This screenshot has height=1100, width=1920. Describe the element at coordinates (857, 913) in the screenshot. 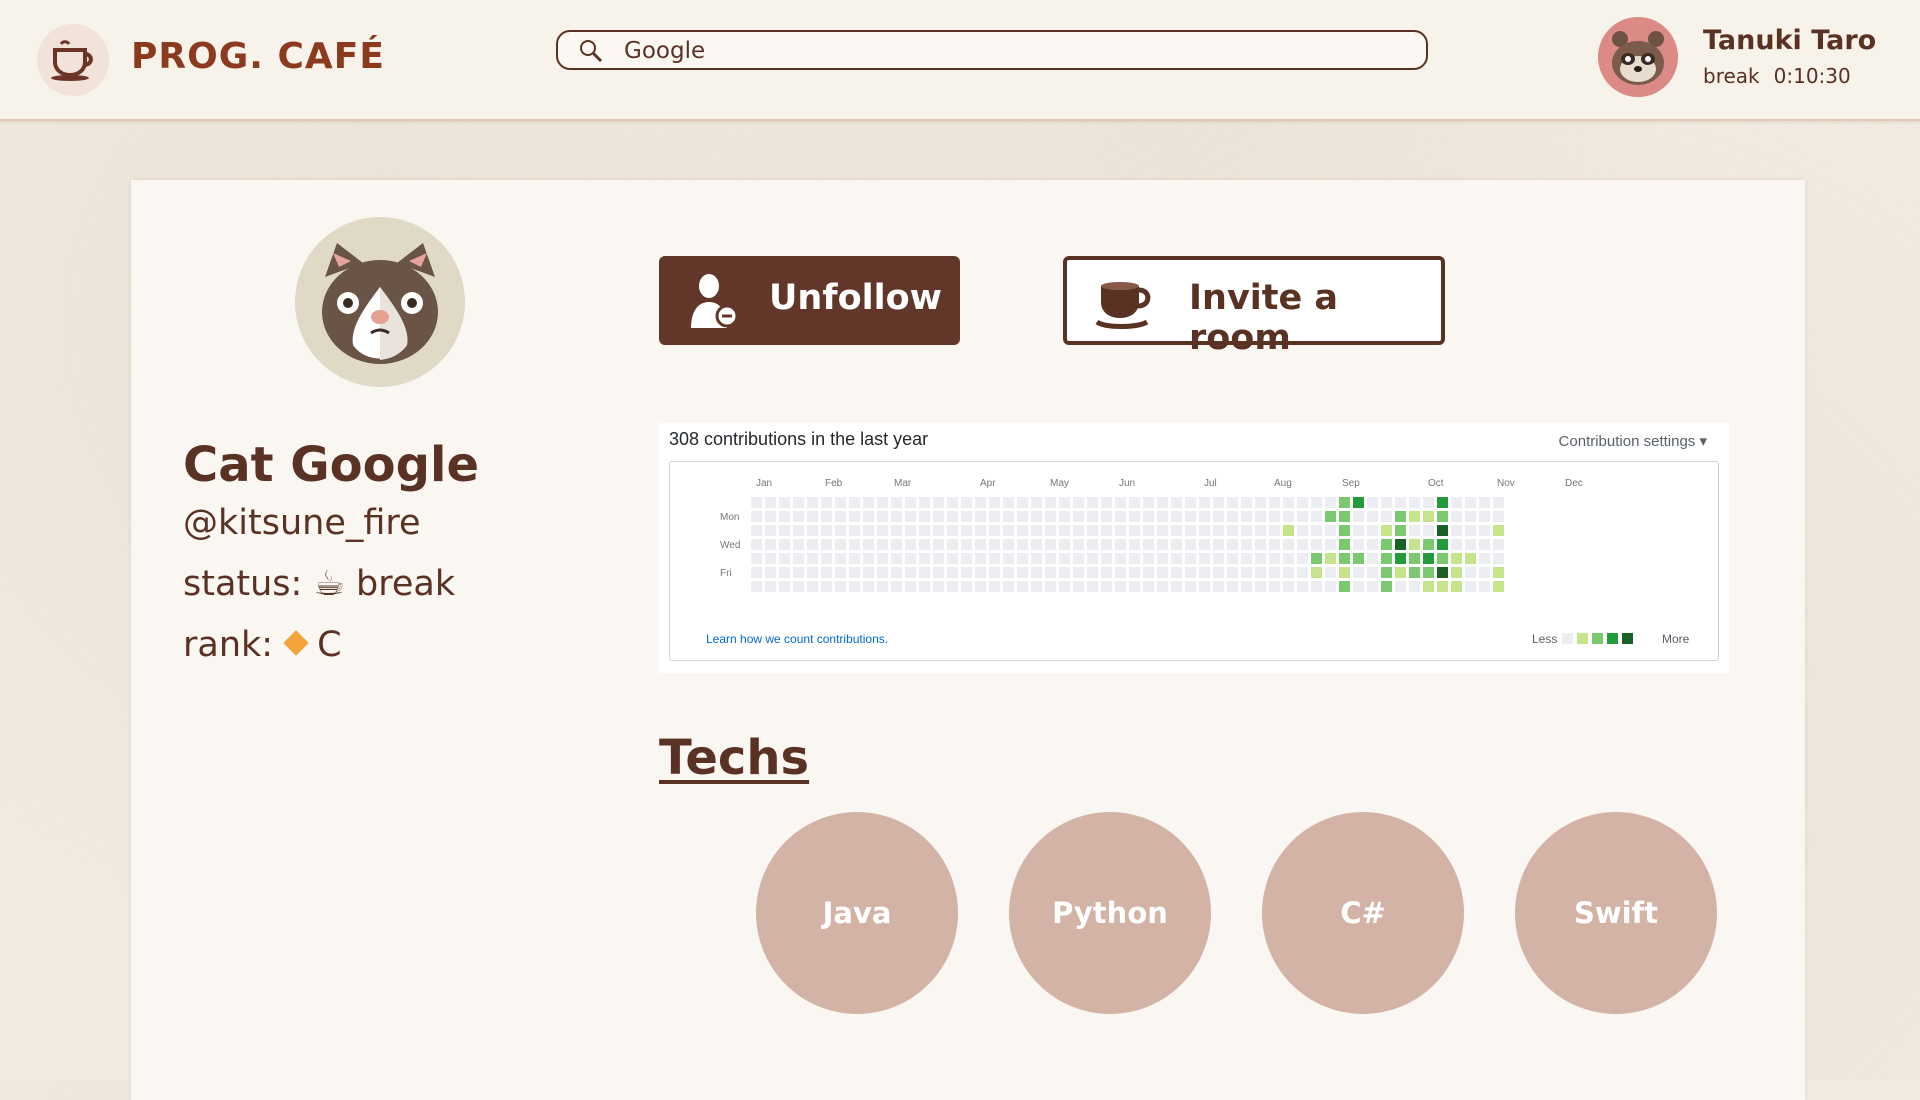

I see `tech-badge-java: Java` at that location.